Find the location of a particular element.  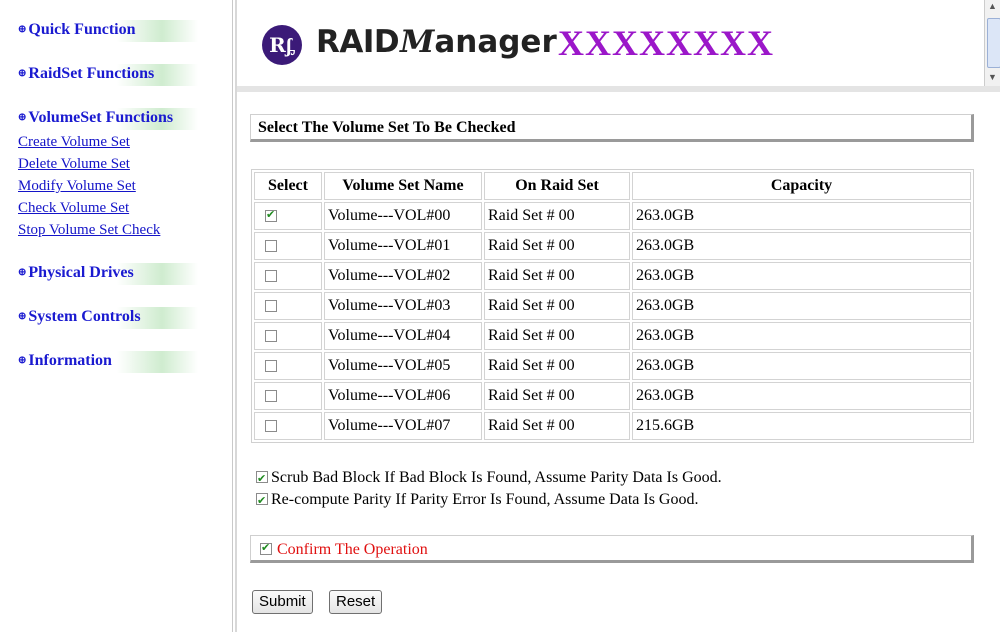

sidebar-section-information: ⊕ Information is located at coordinates (108, 362).